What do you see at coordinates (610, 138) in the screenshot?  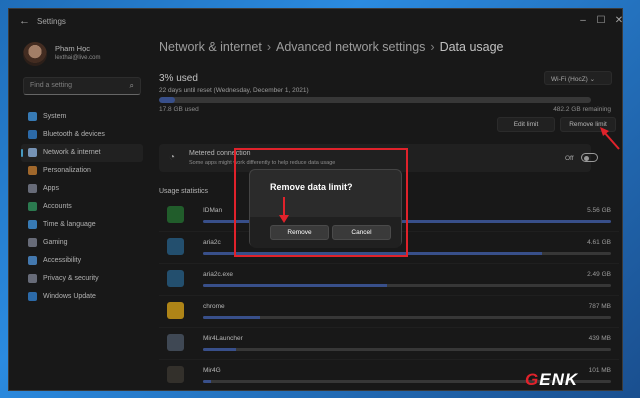 I see `annotation-arrow-remove-limit` at bounding box center [610, 138].